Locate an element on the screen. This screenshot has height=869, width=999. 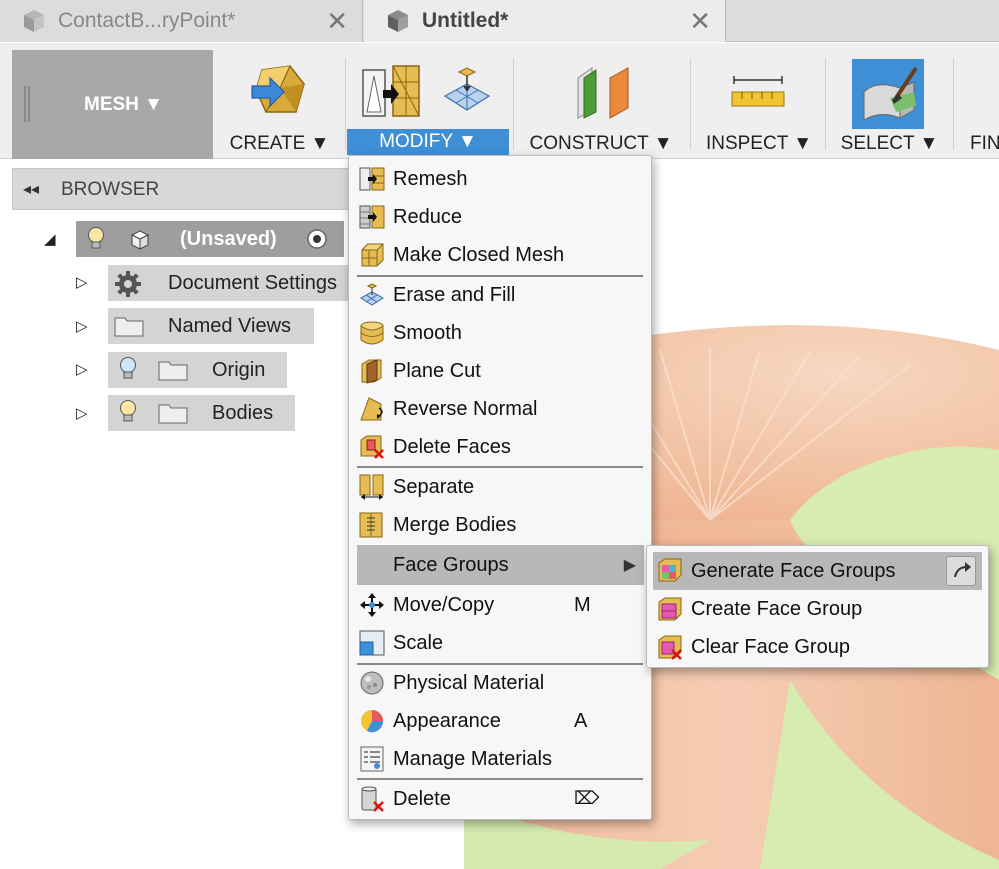
browser-item-document-settings: Document Settings is located at coordinates (229, 283).